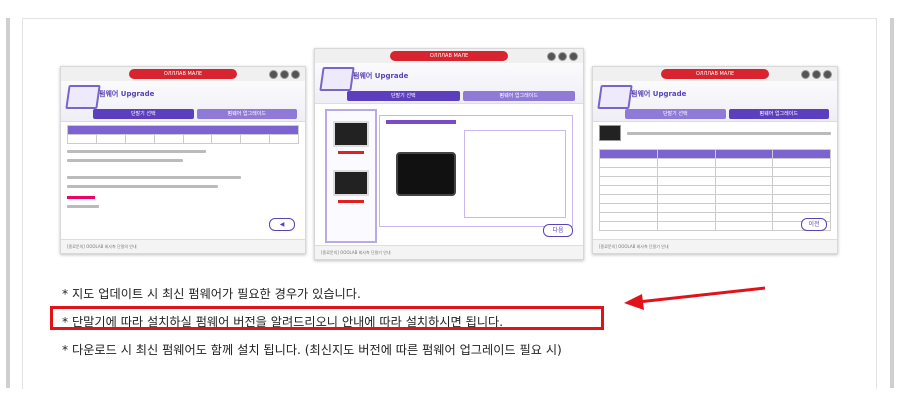 This screenshot has height=402, width=900. What do you see at coordinates (892, 203) in the screenshot?
I see `page-border-right` at bounding box center [892, 203].